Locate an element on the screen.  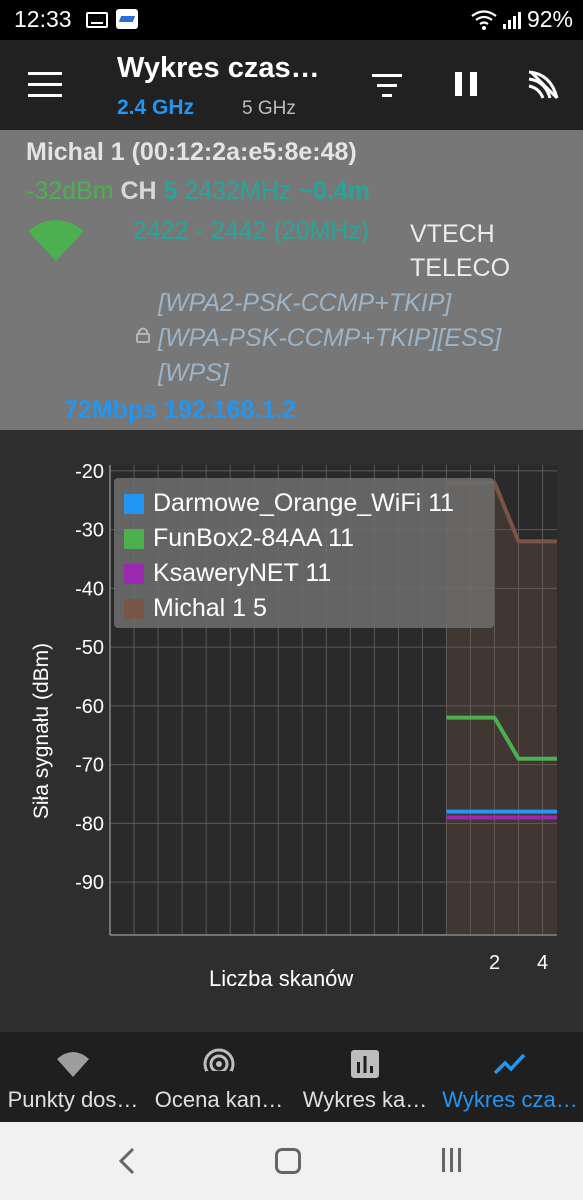
band-tab-2-4ghz: 2.4 GHz is located at coordinates (155, 108).